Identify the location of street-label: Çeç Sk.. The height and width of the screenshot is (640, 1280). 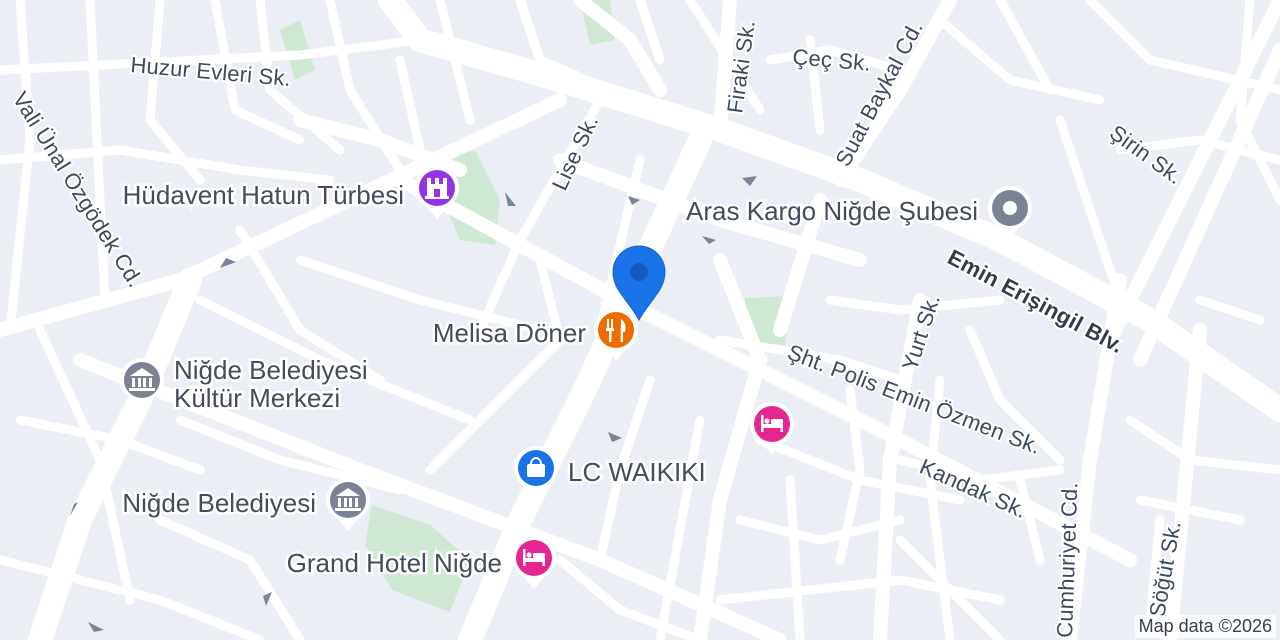
(832, 60).